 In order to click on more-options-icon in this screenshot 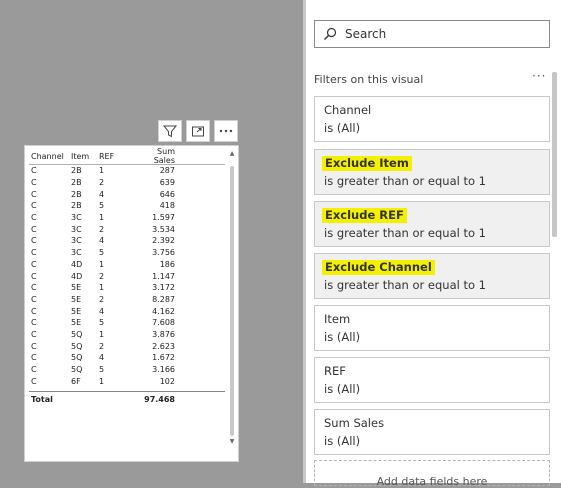, I will do `click(226, 131)`.